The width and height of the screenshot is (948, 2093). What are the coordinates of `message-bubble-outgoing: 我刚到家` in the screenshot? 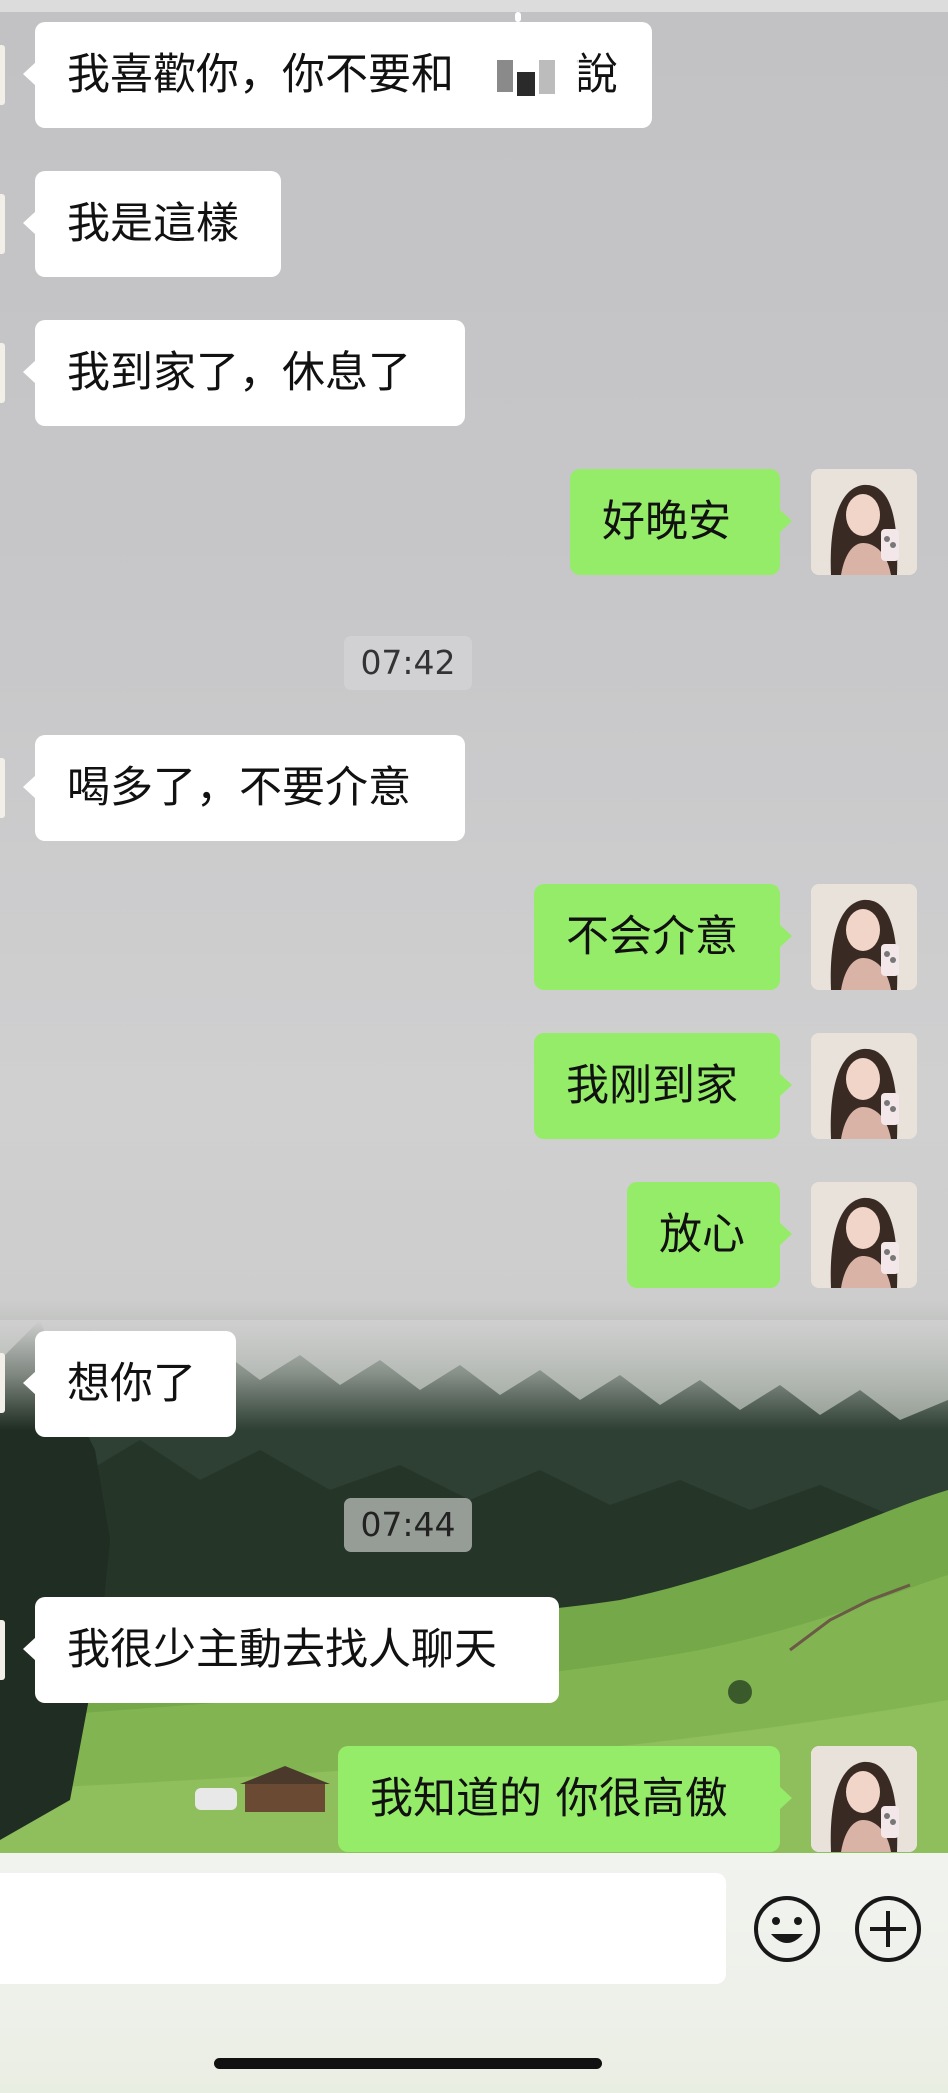 It's located at (663, 1086).